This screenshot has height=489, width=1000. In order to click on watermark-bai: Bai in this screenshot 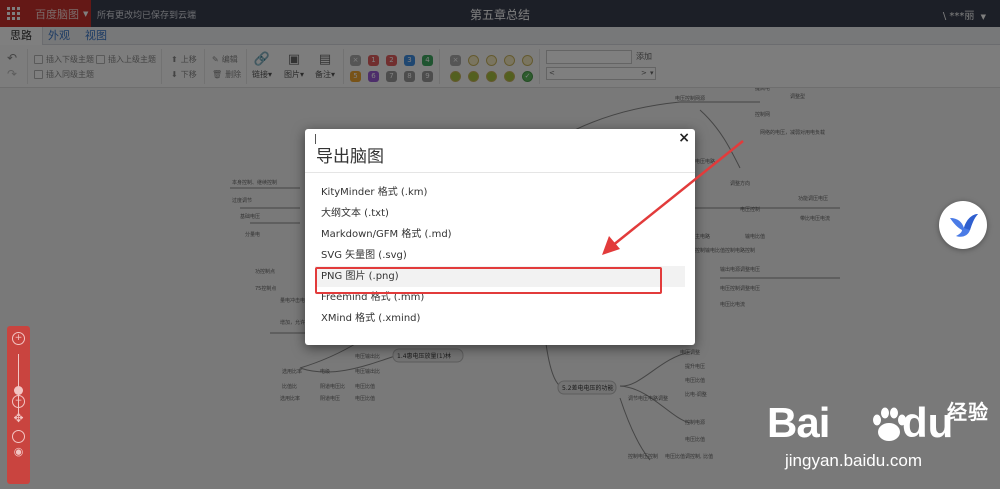, I will do `click(798, 422)`.